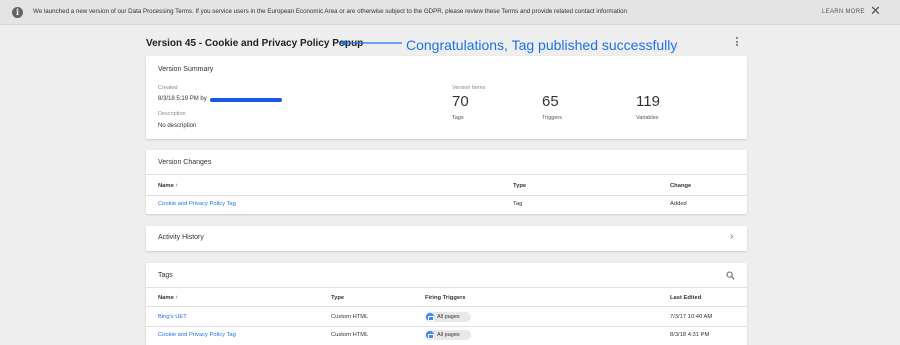  I want to click on variables-count: 119, so click(648, 101).